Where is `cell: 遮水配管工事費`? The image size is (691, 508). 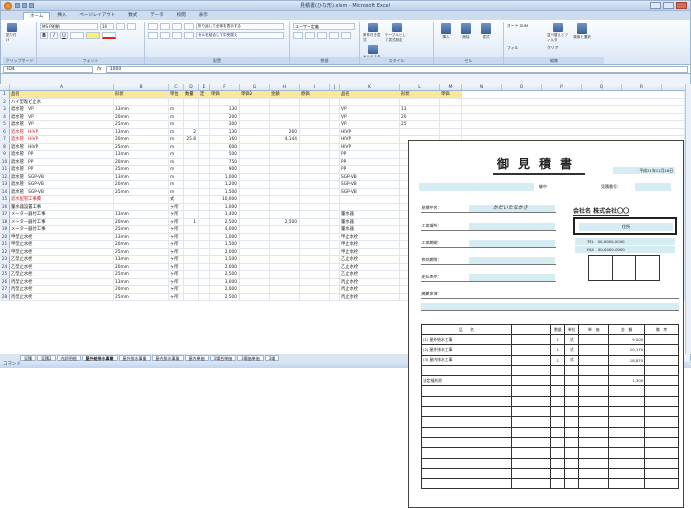 cell: 遮水配管工事費 is located at coordinates (62, 199).